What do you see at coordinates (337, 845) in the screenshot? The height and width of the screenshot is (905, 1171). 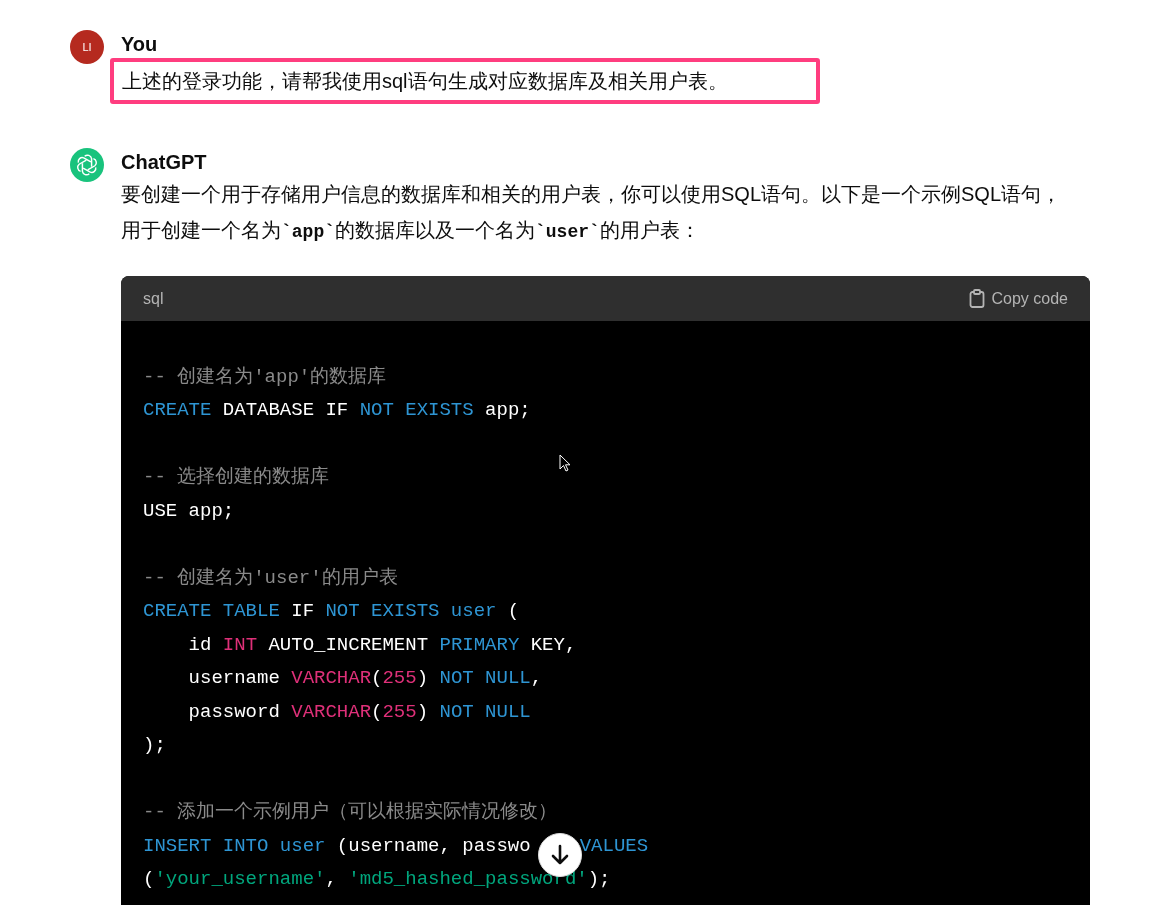 I see `code-text: INSERT INTO user (username, passwo` at bounding box center [337, 845].